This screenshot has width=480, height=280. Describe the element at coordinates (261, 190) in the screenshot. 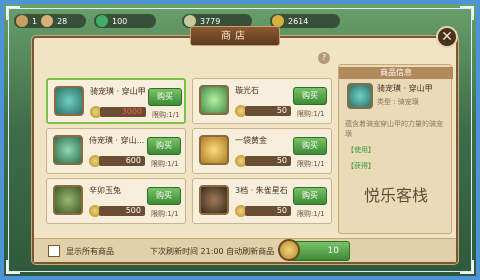

I see `item-name: 3档 · 朱雀星石` at that location.